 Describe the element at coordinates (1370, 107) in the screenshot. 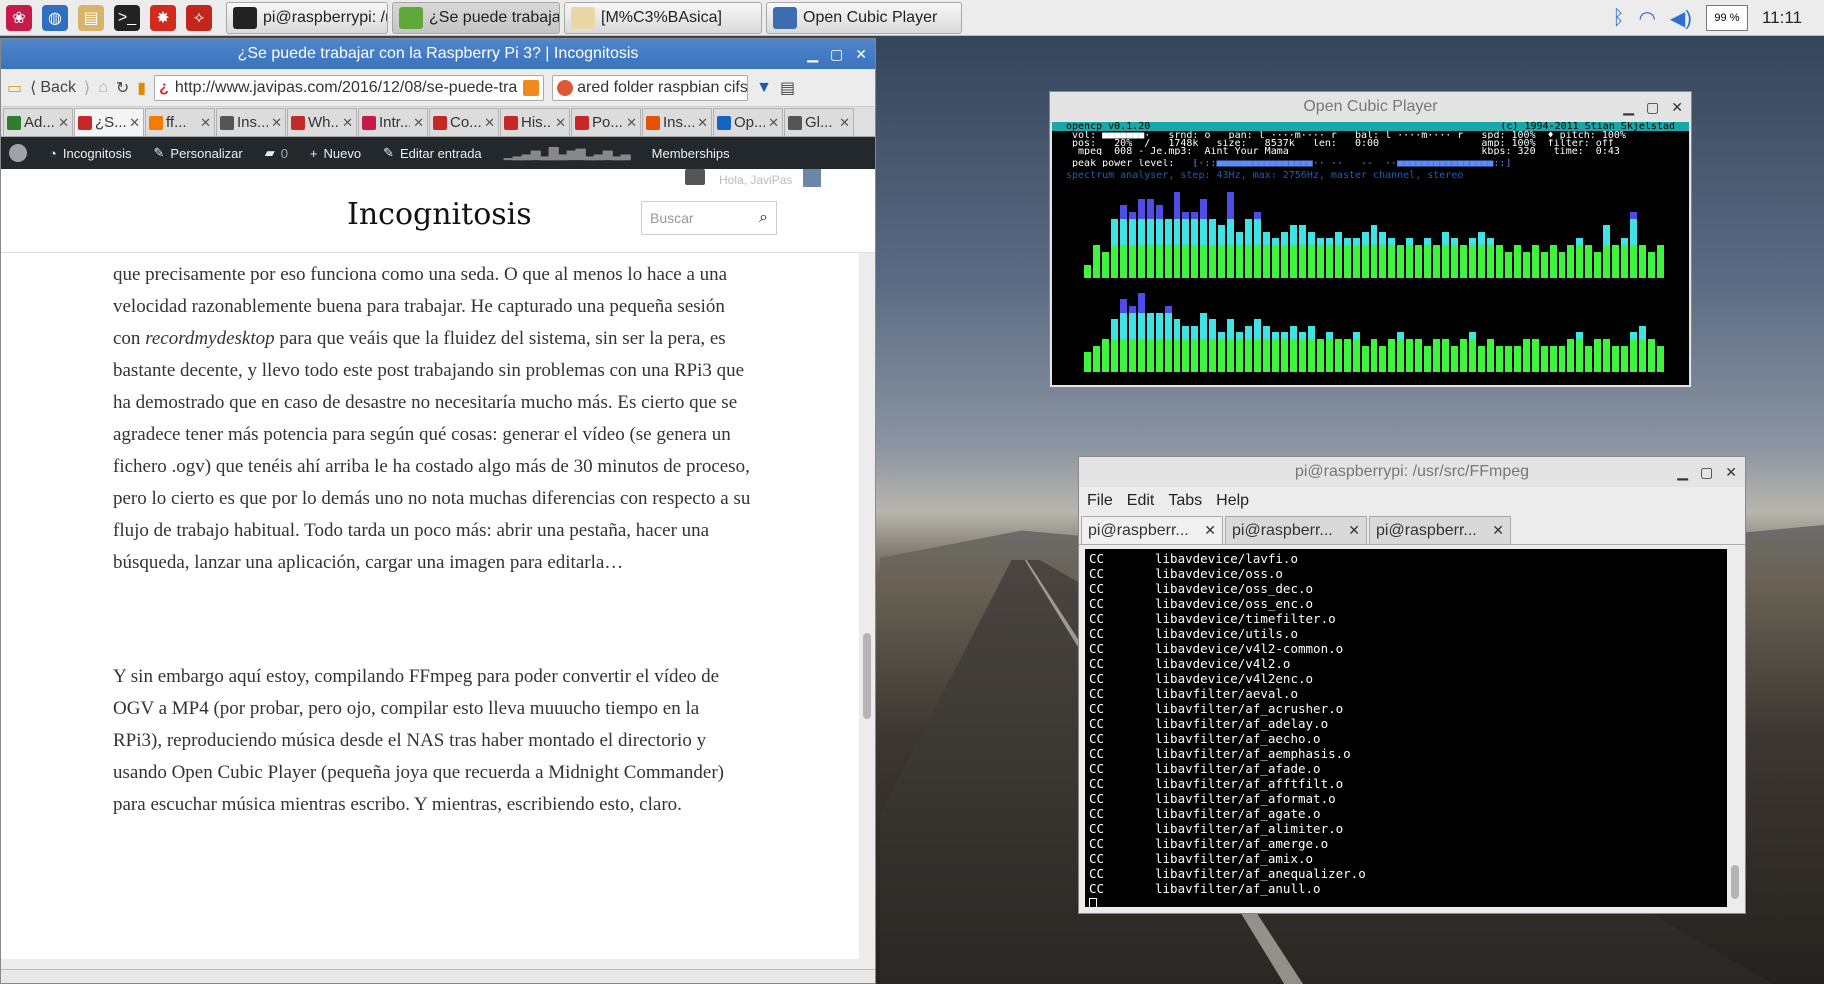

I see `ocp-titlebar: Open Cubic Player ▁ ▢ ✕` at that location.